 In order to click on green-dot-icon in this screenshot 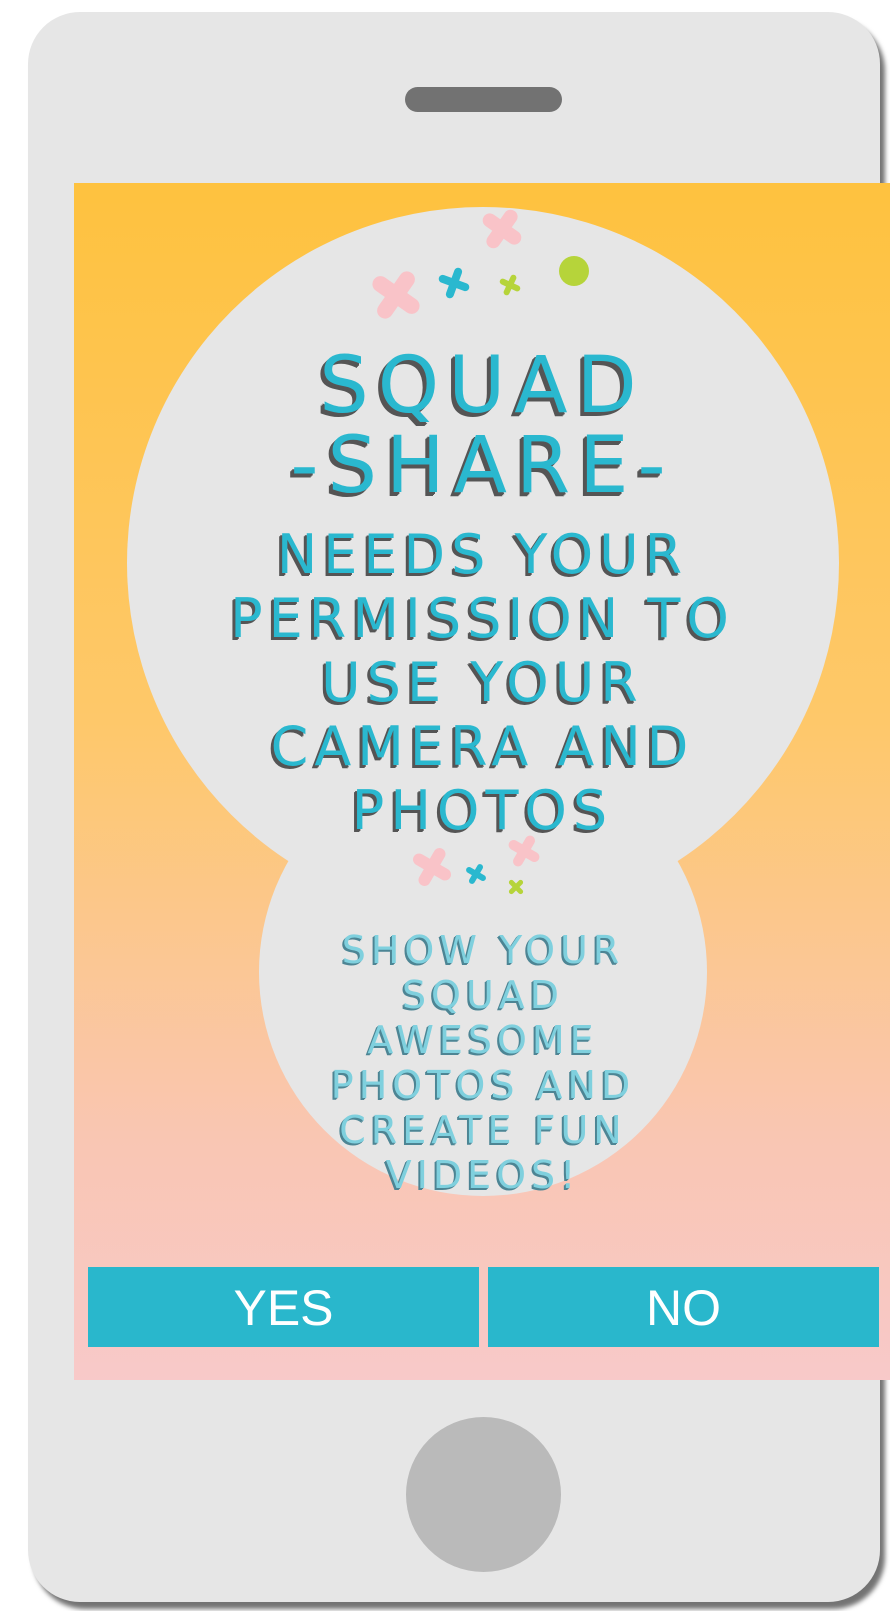, I will do `click(574, 271)`.